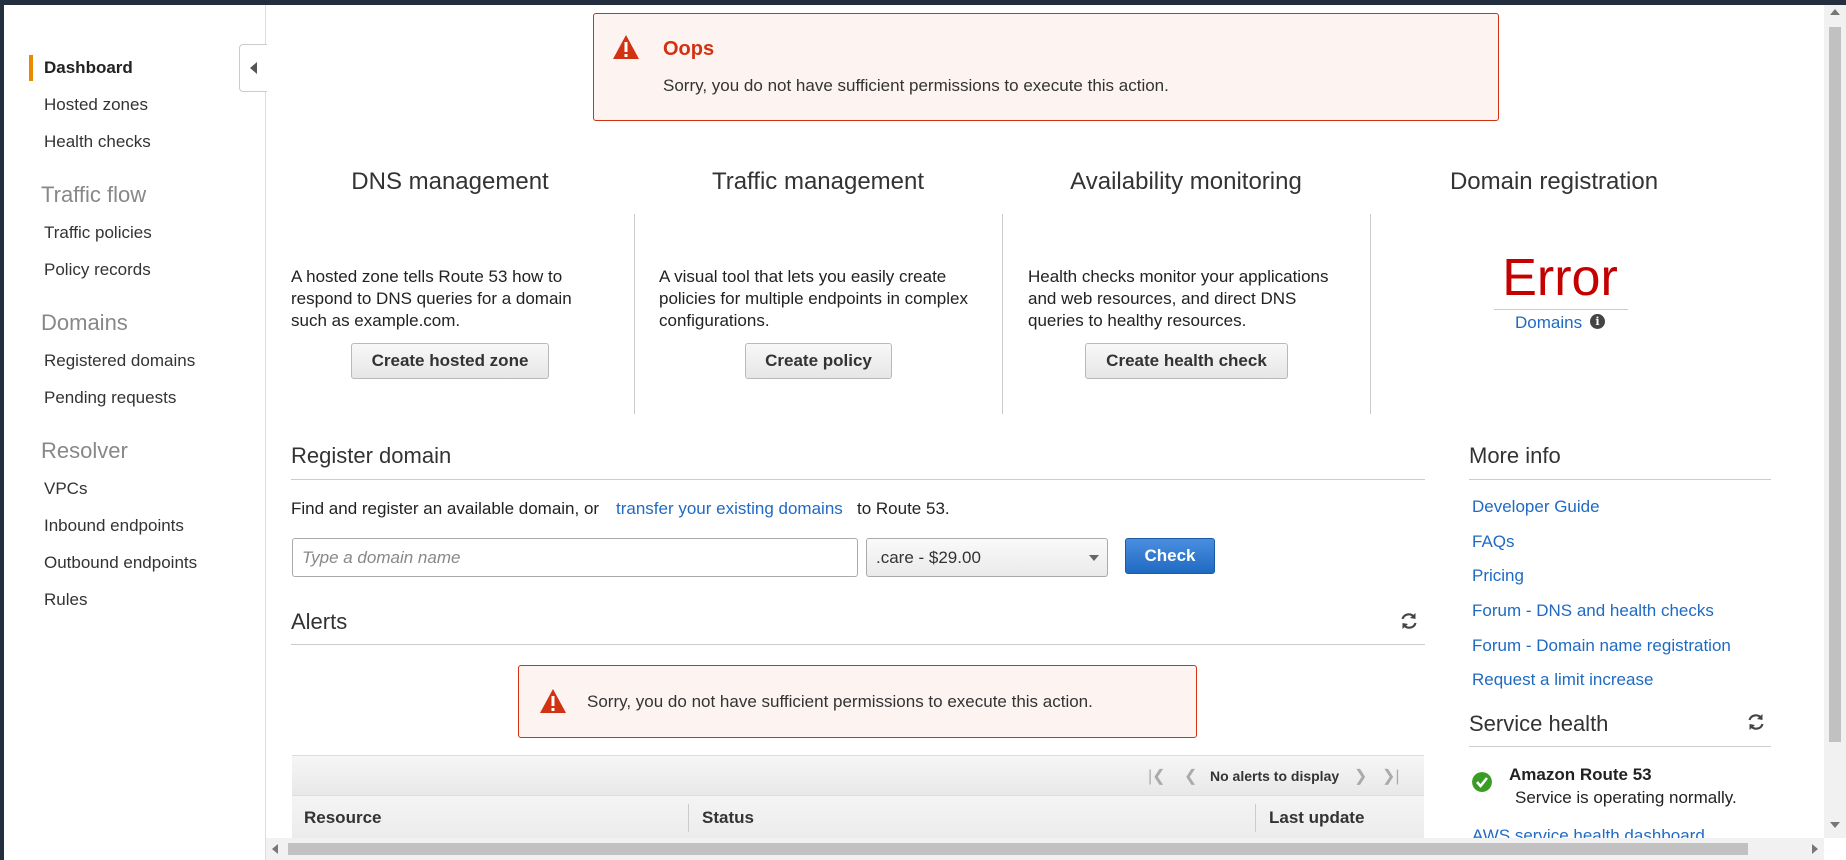 This screenshot has width=1846, height=860. I want to click on create-policy-button: Create policy, so click(818, 361).